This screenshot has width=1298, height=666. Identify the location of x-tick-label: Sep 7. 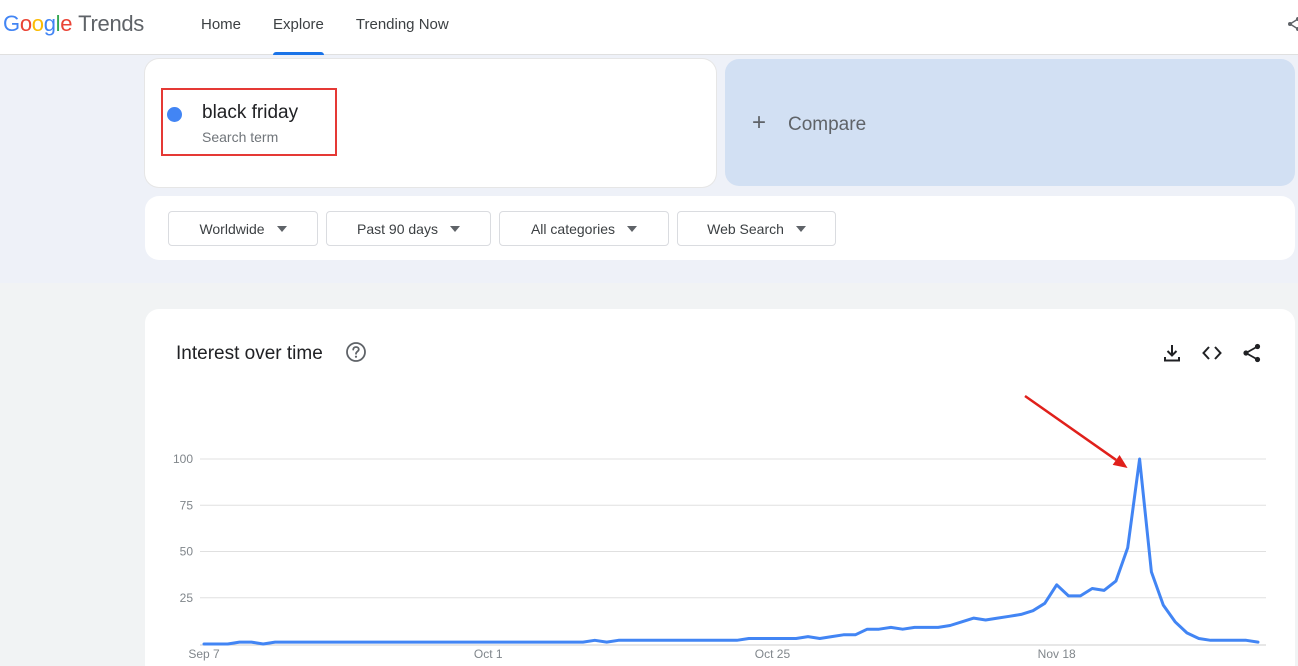
(204, 654).